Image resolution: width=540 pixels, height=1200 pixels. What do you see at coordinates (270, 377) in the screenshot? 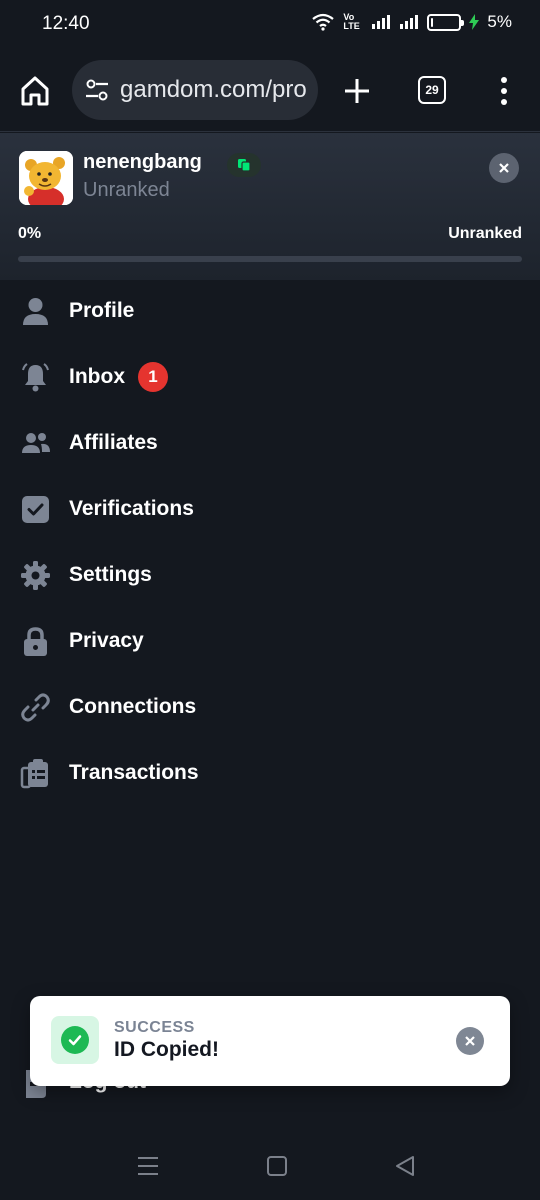
I see `menu-item-inbox: Inbox 1` at bounding box center [270, 377].